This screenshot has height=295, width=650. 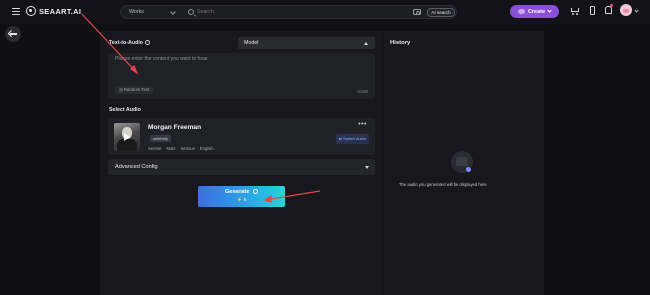 What do you see at coordinates (626, 10) in the screenshot?
I see `avatar` at bounding box center [626, 10].